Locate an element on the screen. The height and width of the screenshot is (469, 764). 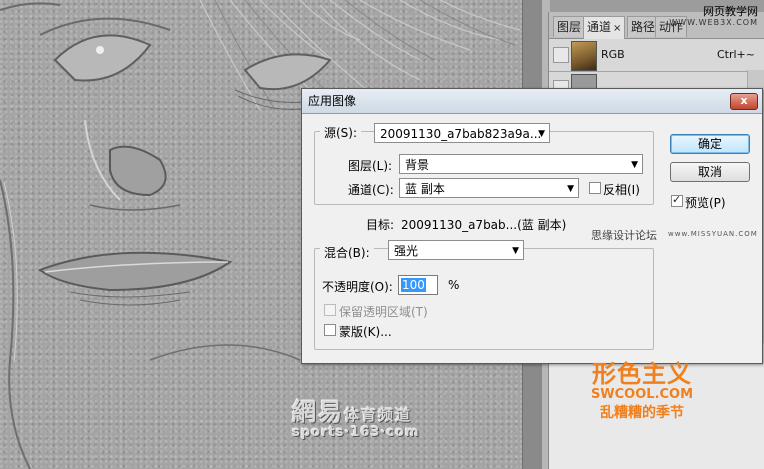
netease-watermark: 網易体育频道 sports·163·com is located at coordinates (356, 416).